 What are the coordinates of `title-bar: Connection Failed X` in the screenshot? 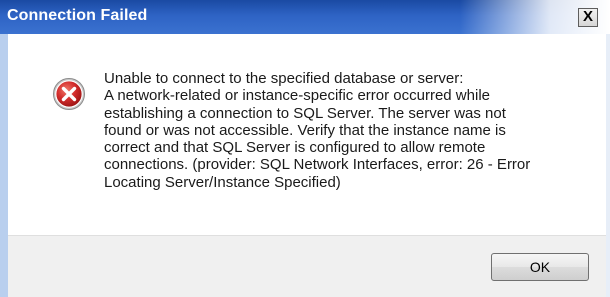 It's located at (305, 17).